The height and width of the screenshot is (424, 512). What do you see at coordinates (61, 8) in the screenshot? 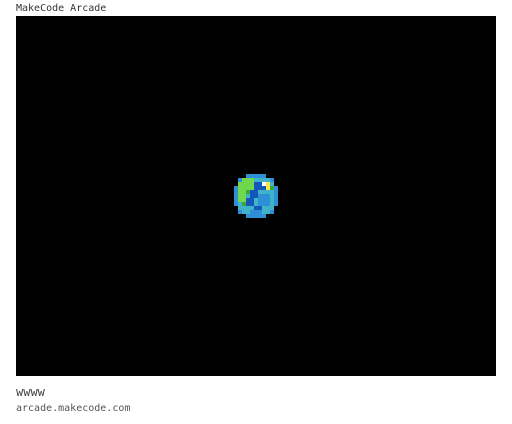
I see `app-title: MakeCode Arcade` at bounding box center [61, 8].